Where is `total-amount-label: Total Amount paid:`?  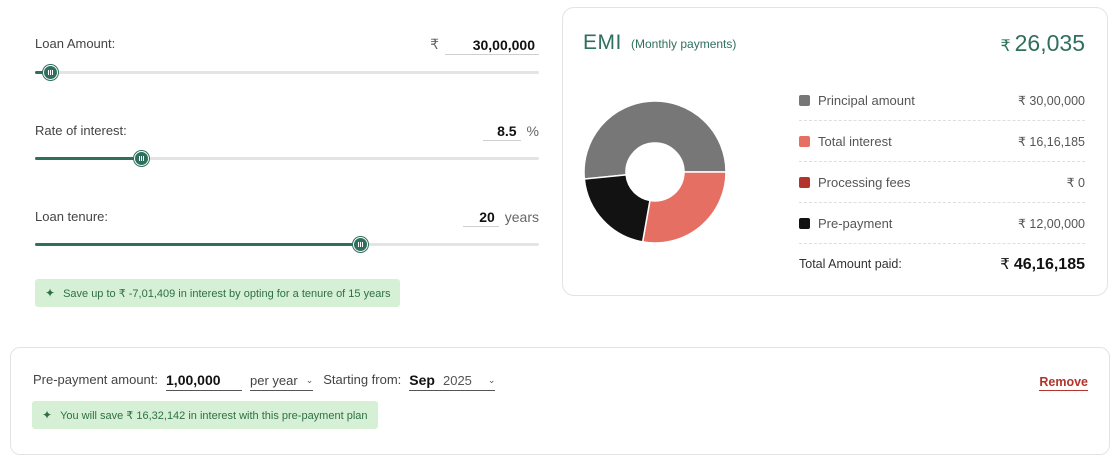
total-amount-label: Total Amount paid: is located at coordinates (850, 264).